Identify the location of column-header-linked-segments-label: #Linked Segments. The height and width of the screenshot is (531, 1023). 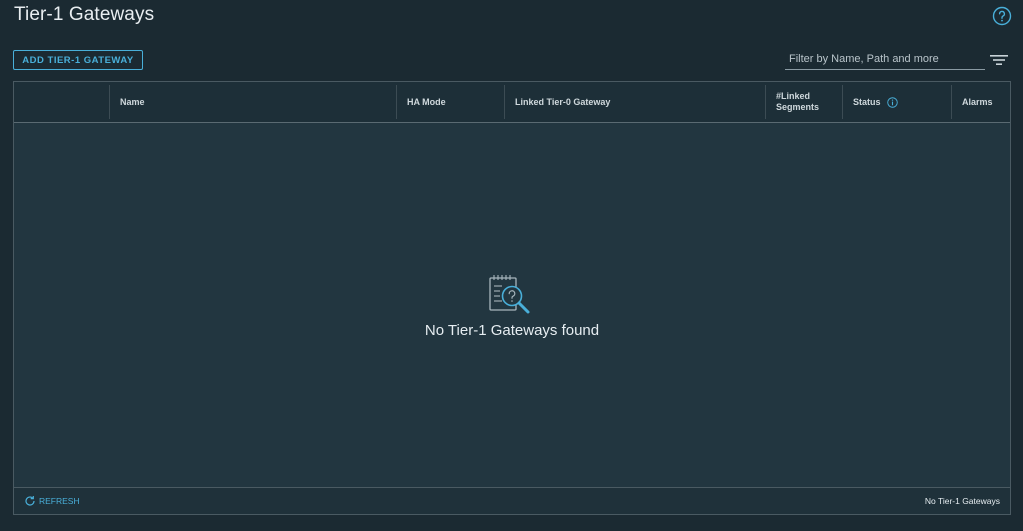
(797, 102).